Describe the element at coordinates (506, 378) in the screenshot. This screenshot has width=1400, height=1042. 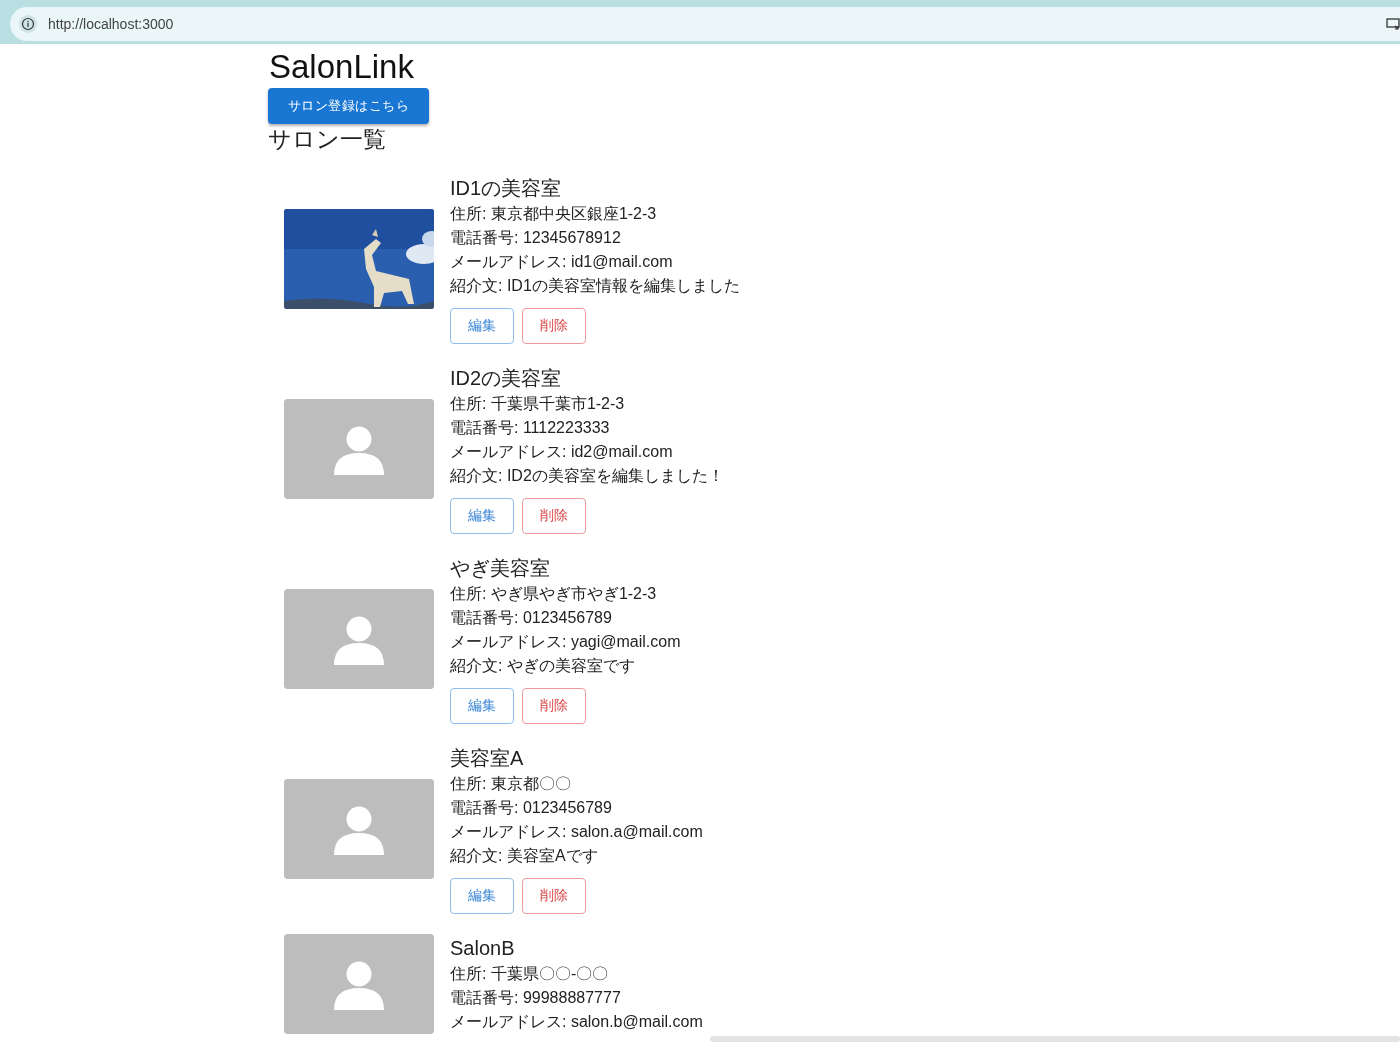
I see `salon-name: ID2の美容室` at that location.